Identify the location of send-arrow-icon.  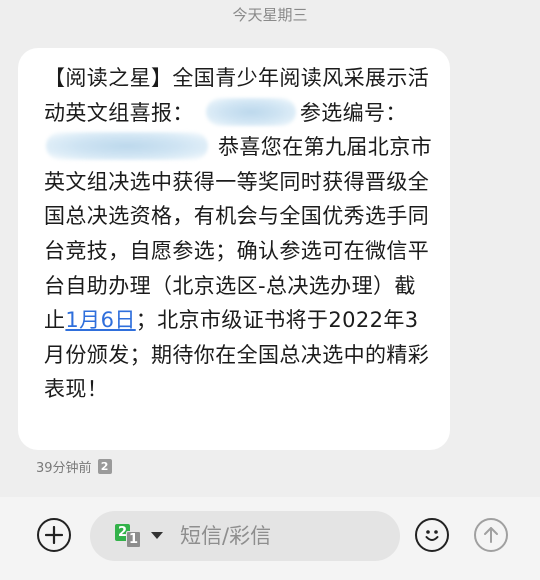
(491, 535).